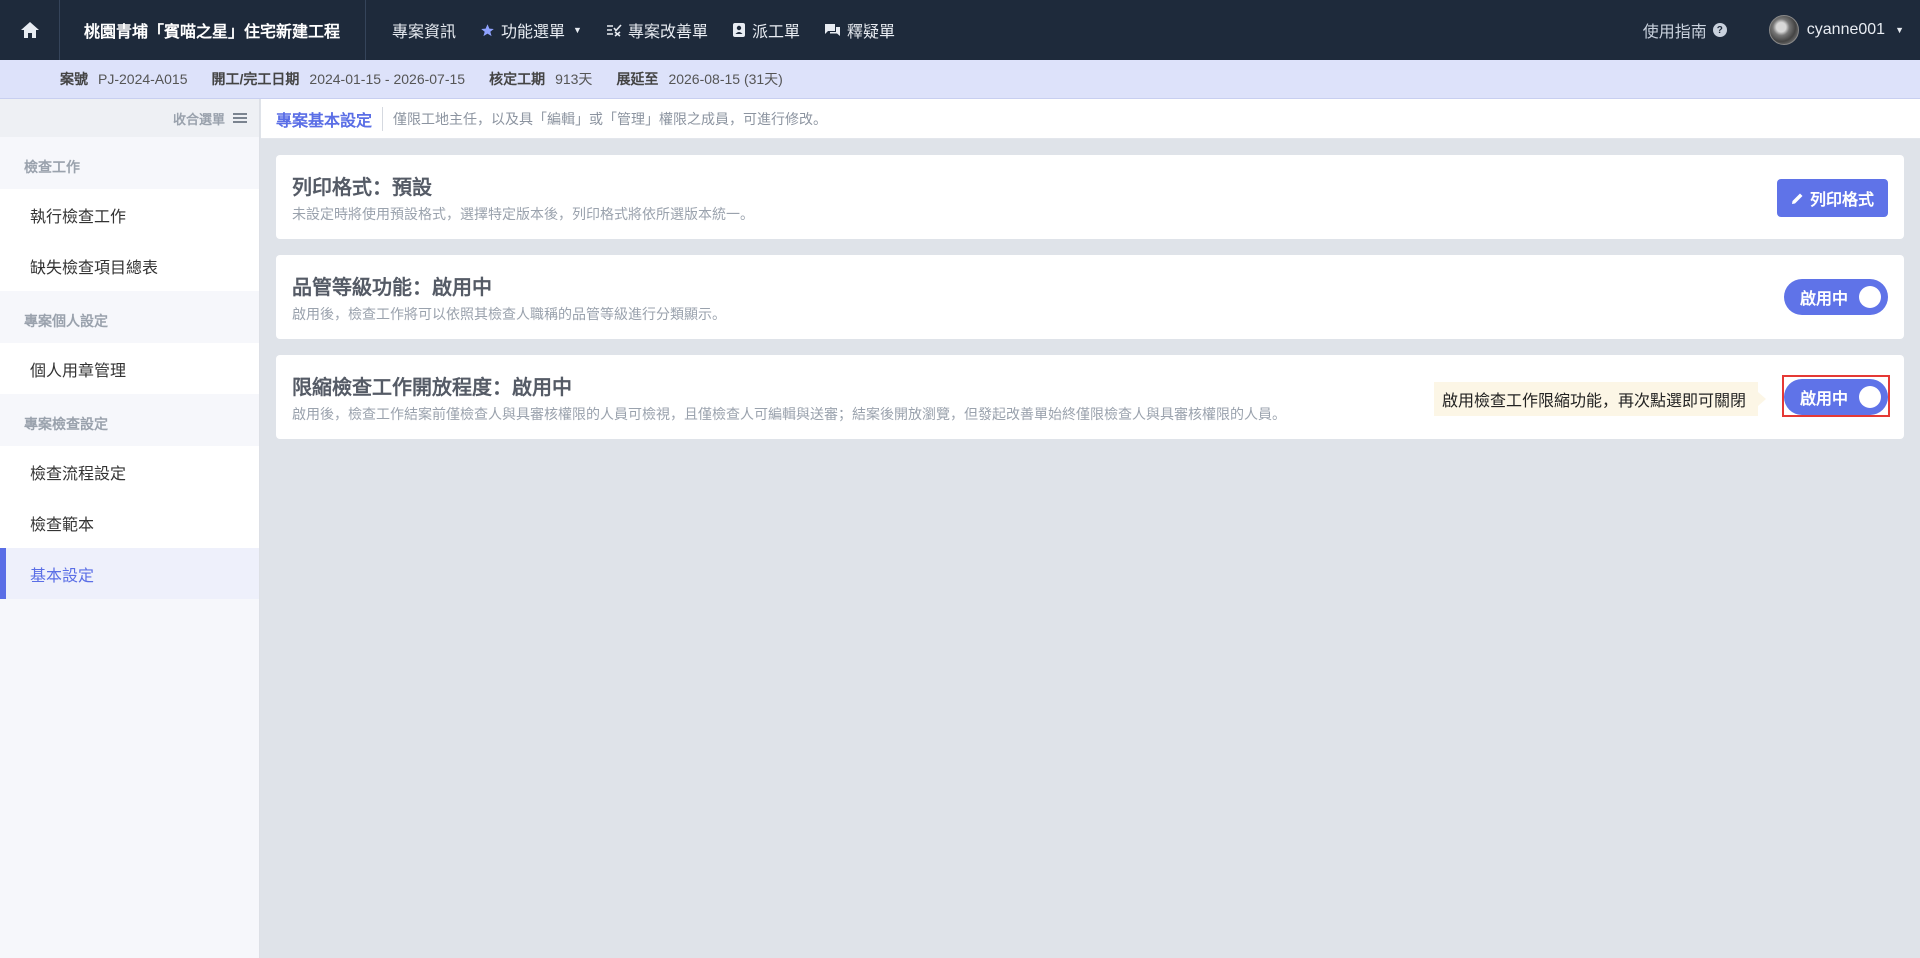 The image size is (1920, 958). What do you see at coordinates (1797, 198) in the screenshot?
I see `pencil-icon` at bounding box center [1797, 198].